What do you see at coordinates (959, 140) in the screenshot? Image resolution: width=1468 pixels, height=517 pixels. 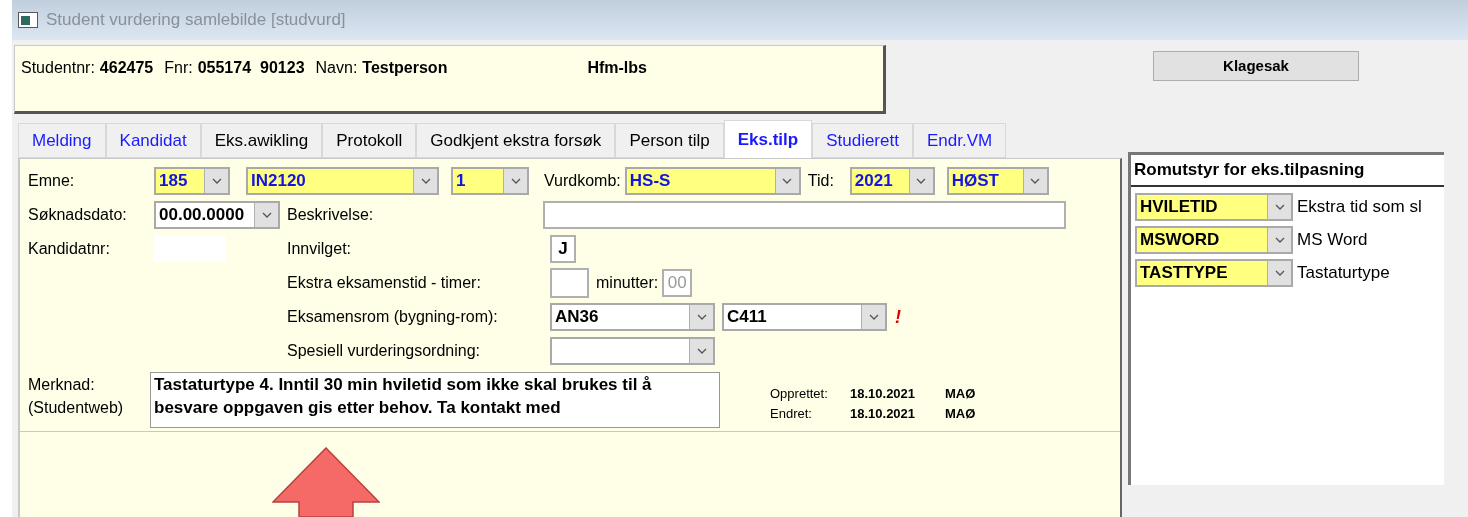 I see `tab: Endr.VM` at bounding box center [959, 140].